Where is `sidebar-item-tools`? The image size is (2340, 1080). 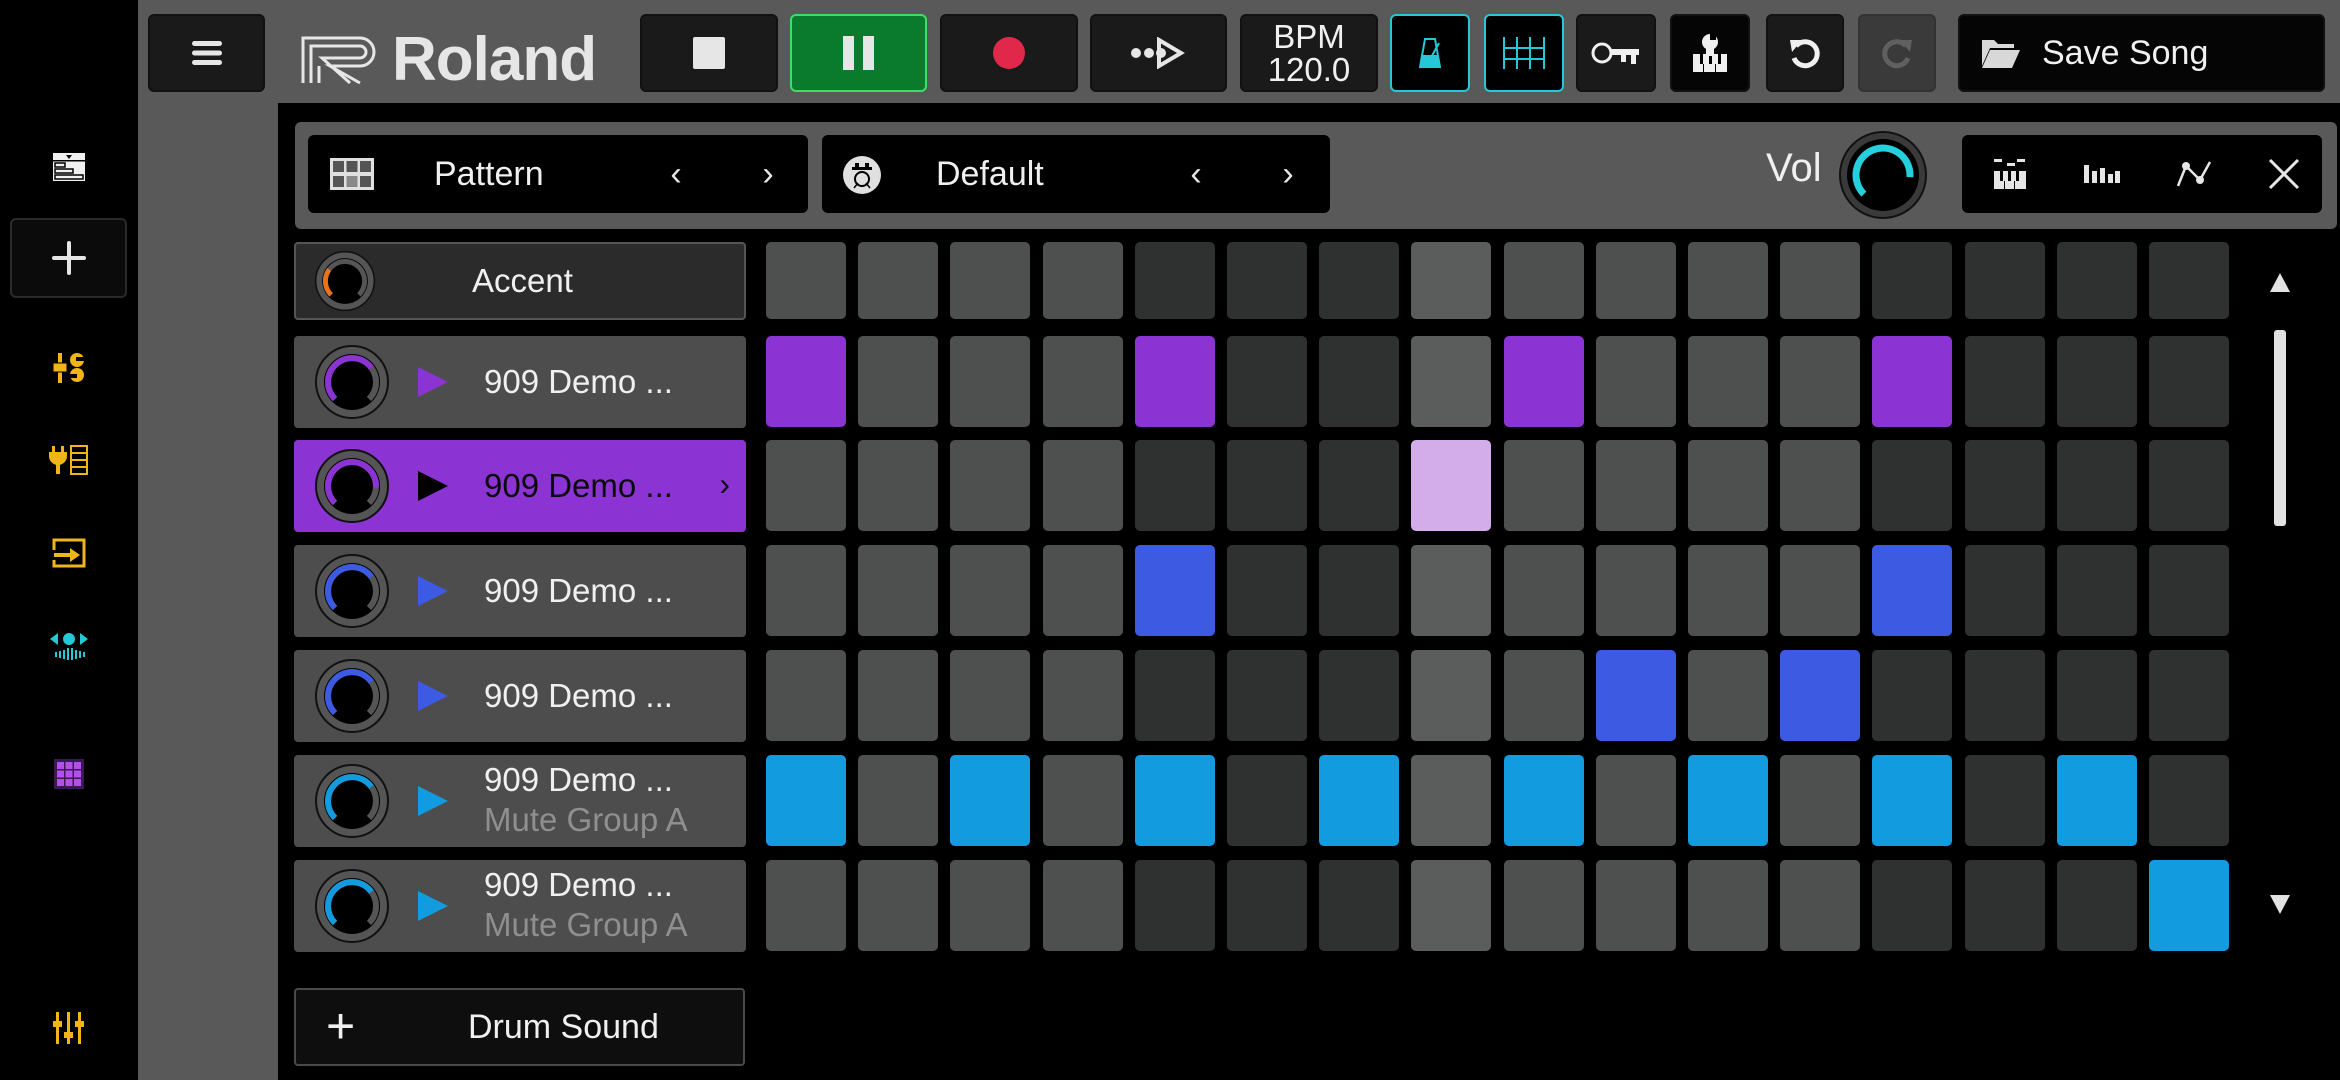 sidebar-item-tools is located at coordinates (68, 368).